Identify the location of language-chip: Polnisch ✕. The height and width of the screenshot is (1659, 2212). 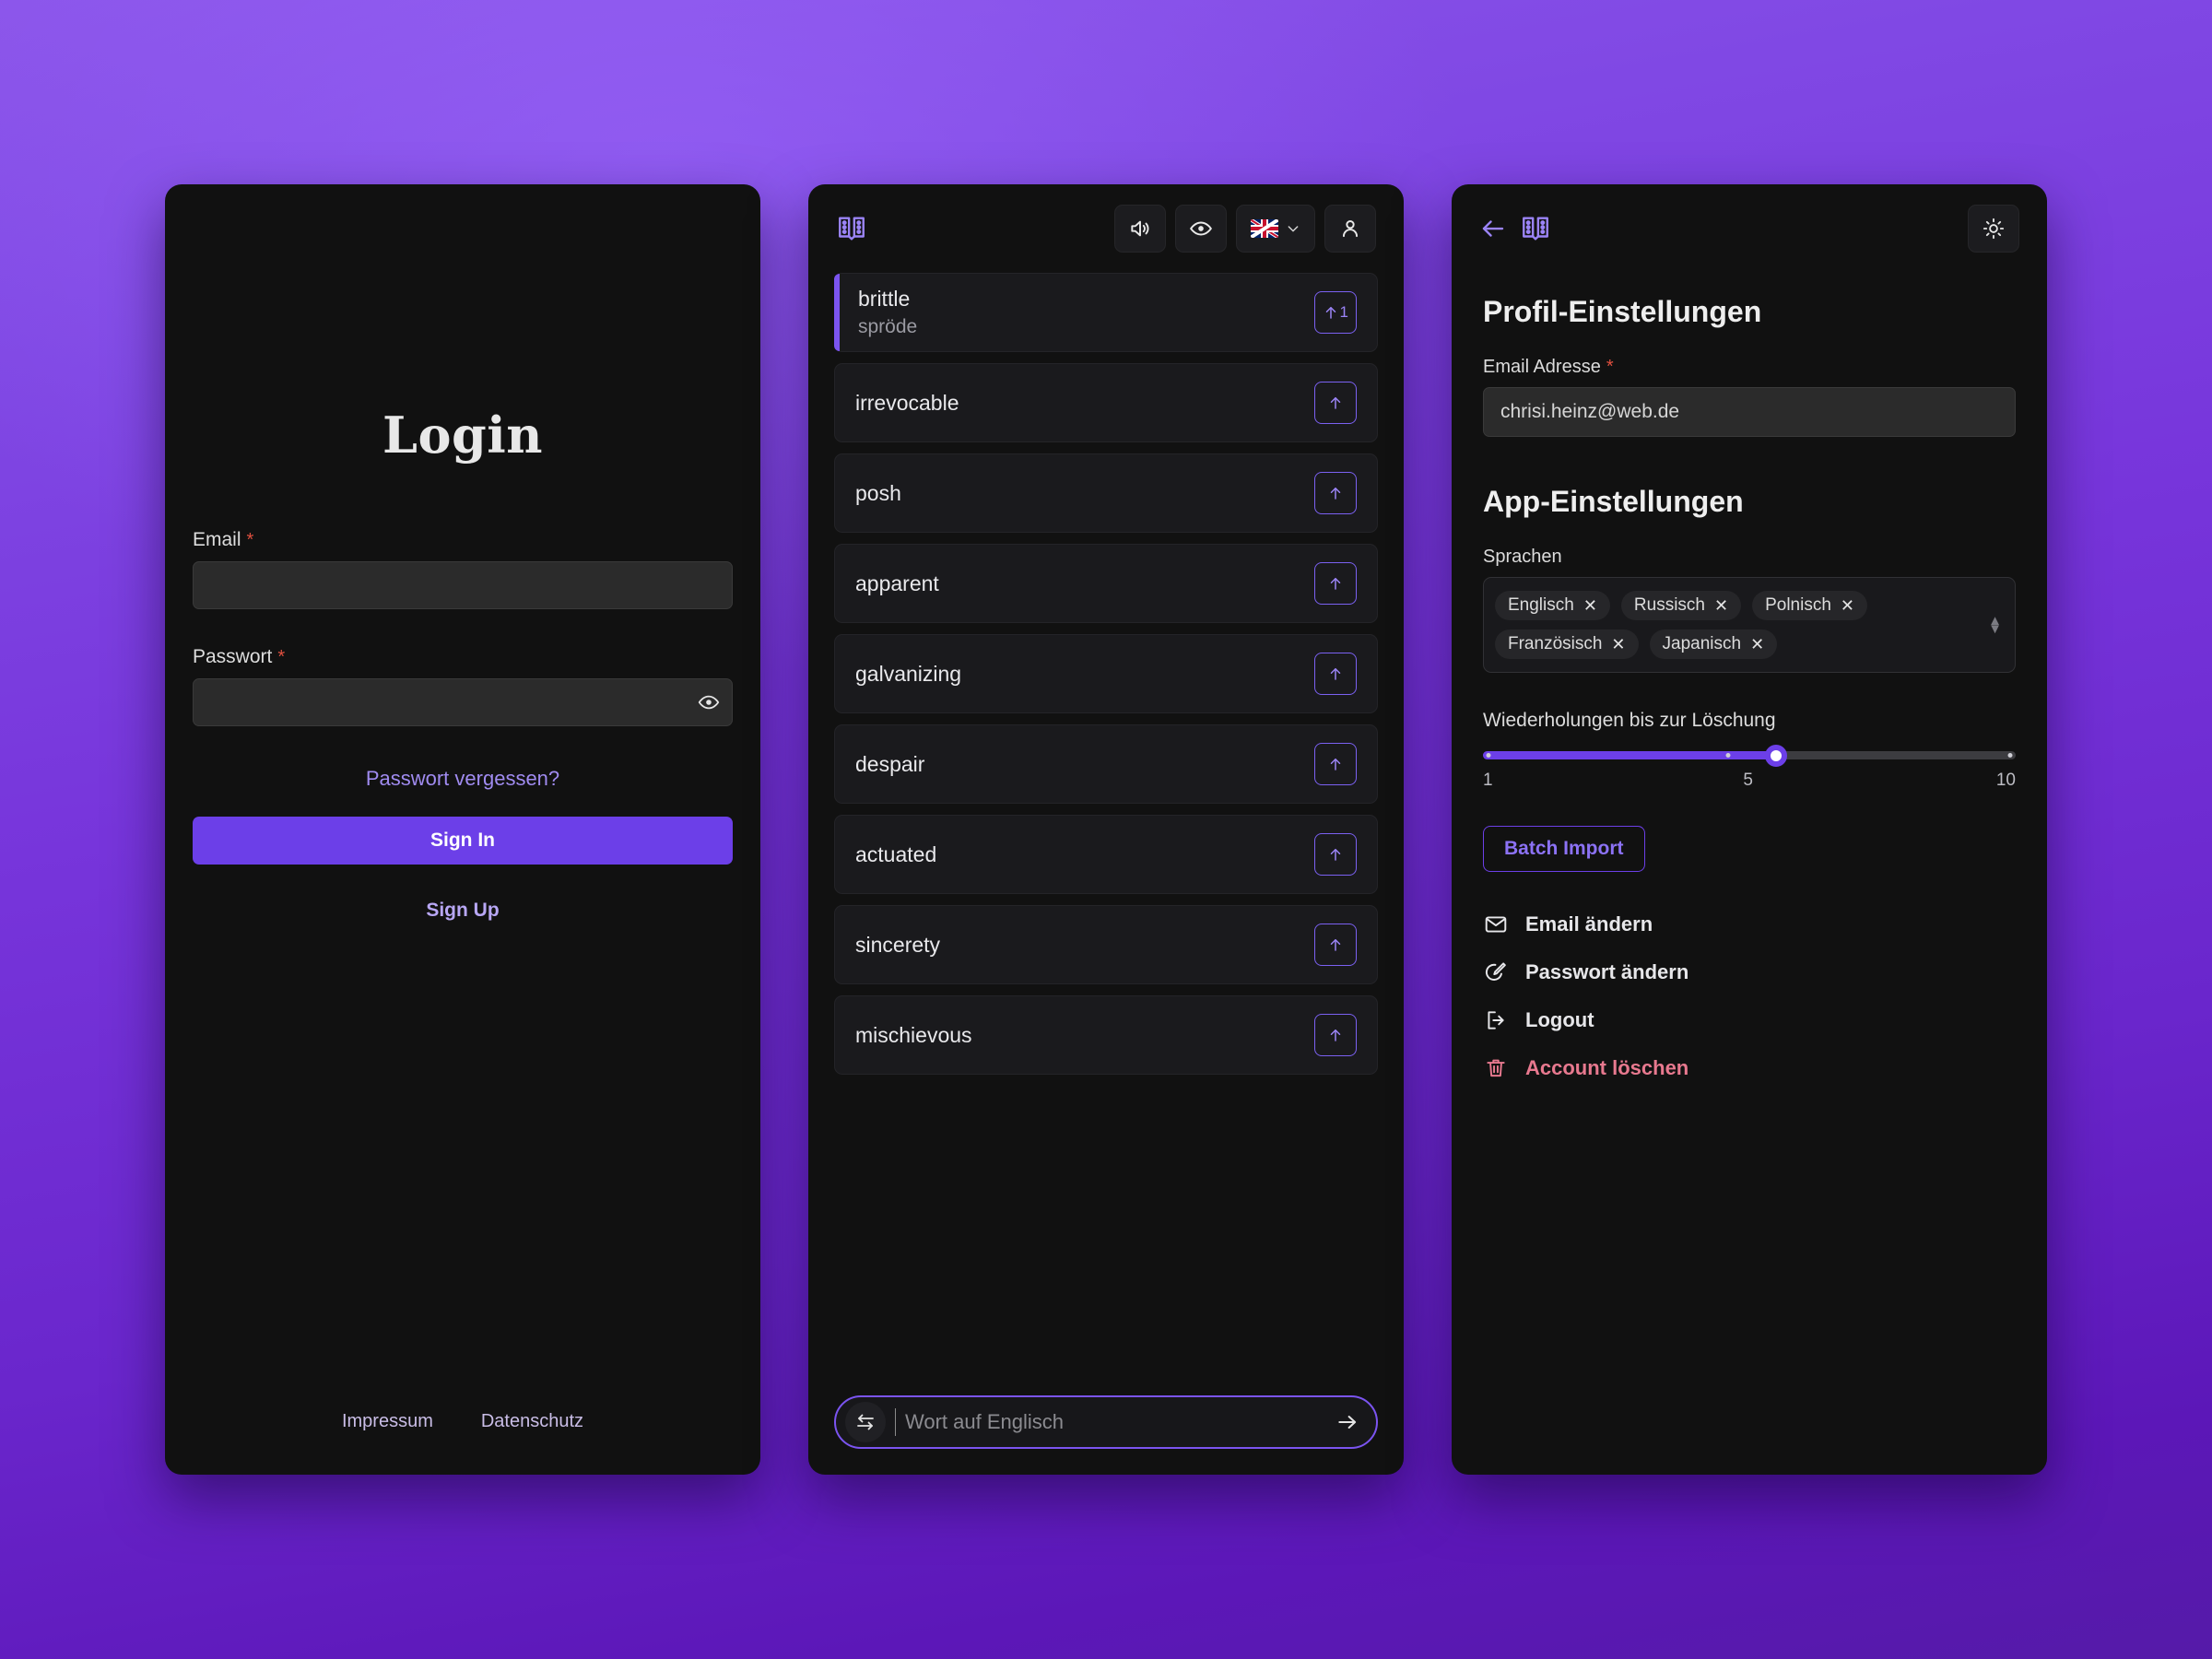
(1810, 605).